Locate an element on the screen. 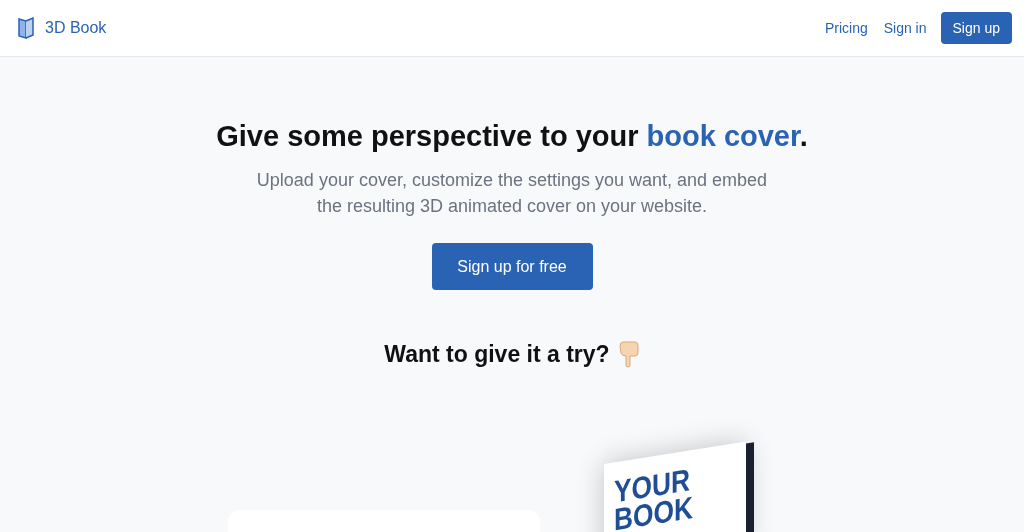  book-icon is located at coordinates (26, 28).